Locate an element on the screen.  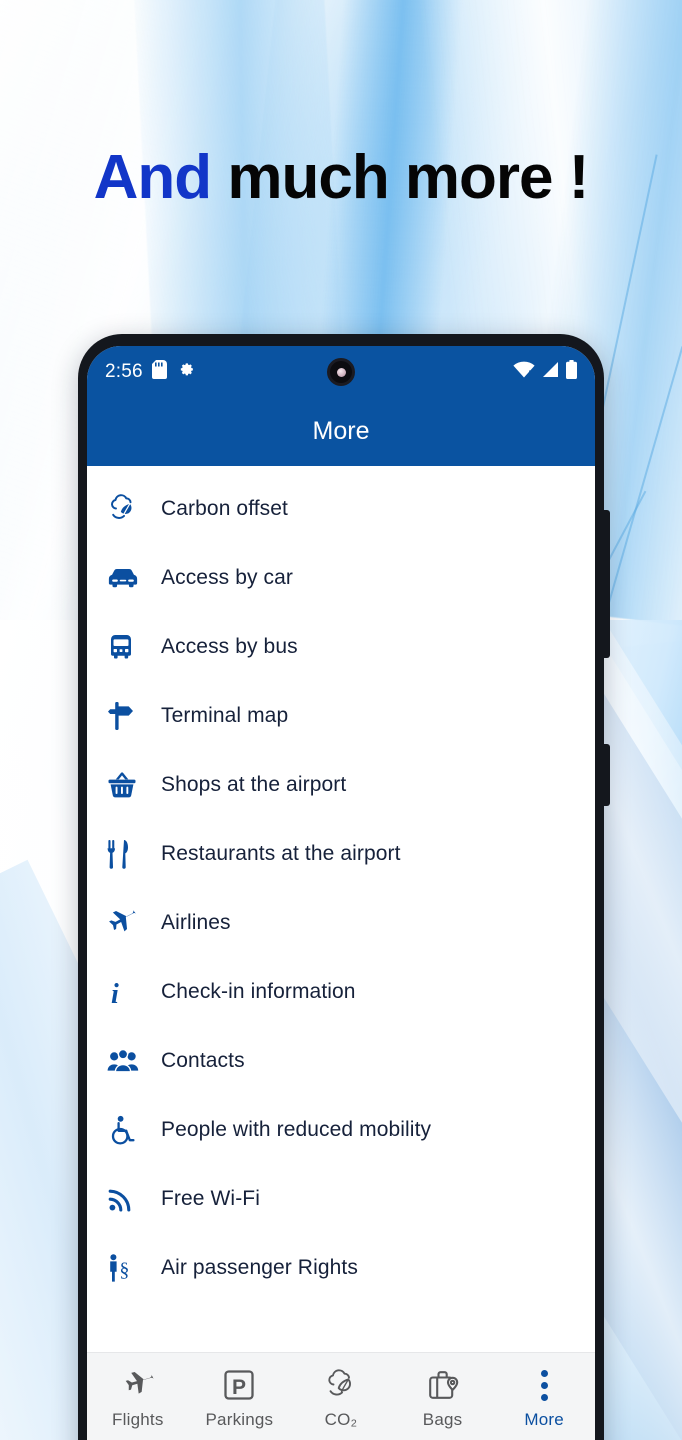
list-item-free-wi-fi: Free Wi-Fi is located at coordinates (341, 1198).